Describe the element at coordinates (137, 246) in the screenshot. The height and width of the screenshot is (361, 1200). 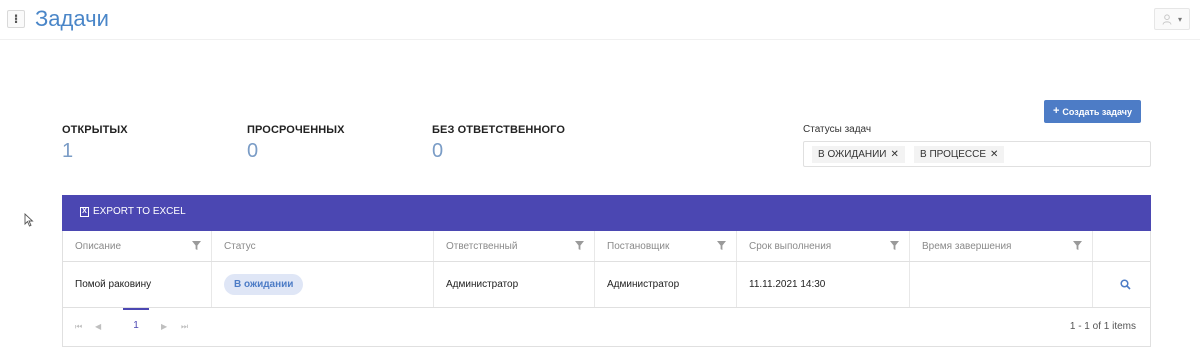
I see `column-header-description: Описание` at that location.